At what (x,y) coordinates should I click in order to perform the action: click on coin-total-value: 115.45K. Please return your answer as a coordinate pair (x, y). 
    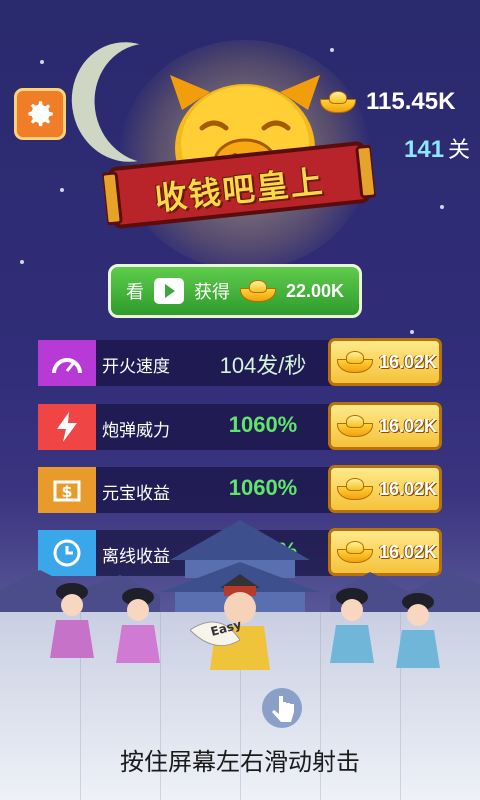
    Looking at the image, I should click on (411, 101).